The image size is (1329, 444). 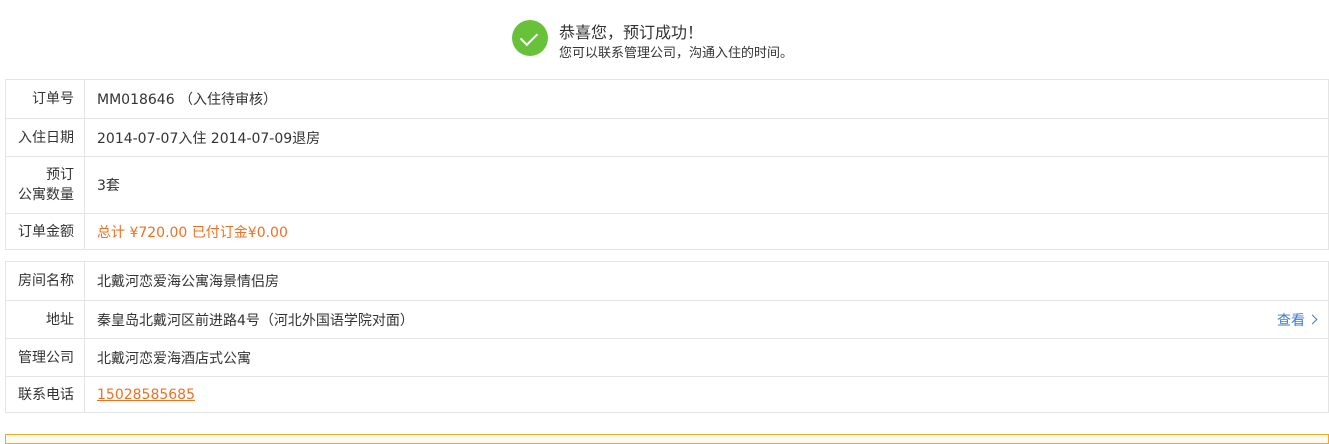 What do you see at coordinates (45, 357) in the screenshot?
I see `company-label: 管理公司` at bounding box center [45, 357].